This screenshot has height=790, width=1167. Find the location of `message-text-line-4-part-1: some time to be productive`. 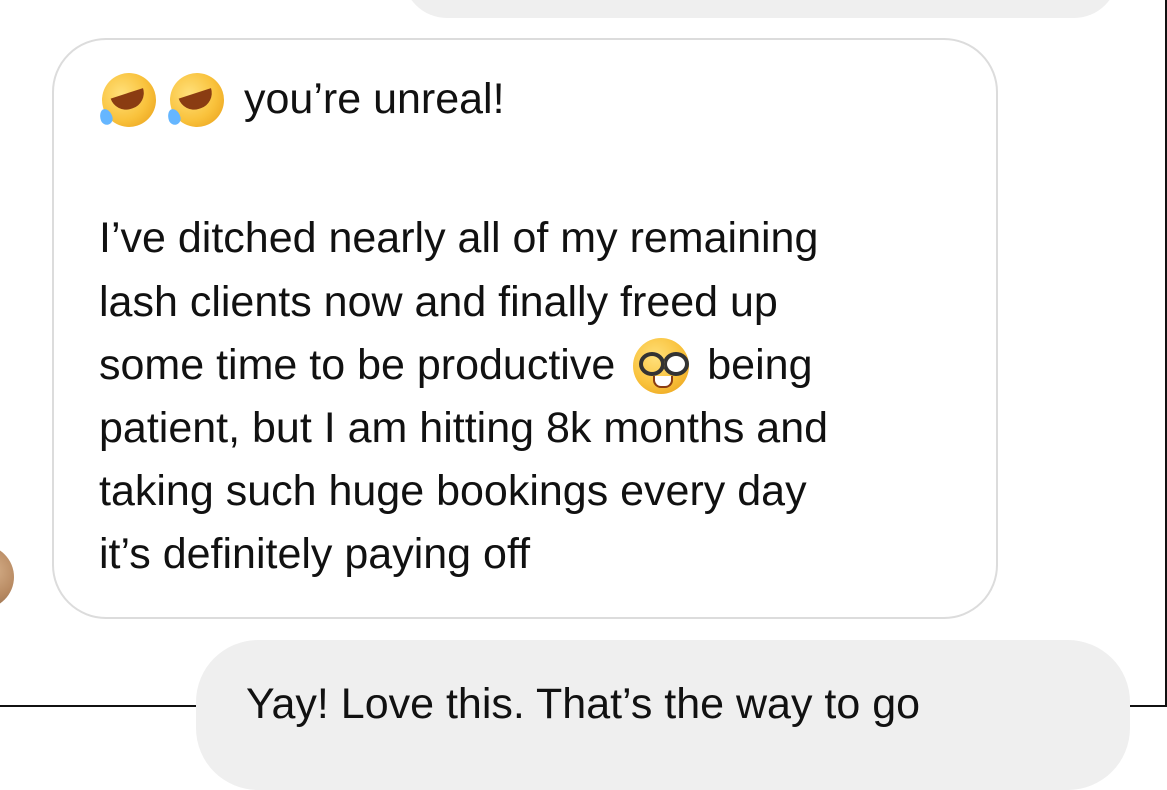

message-text-line-4-part-1: some time to be productive is located at coordinates (357, 365).